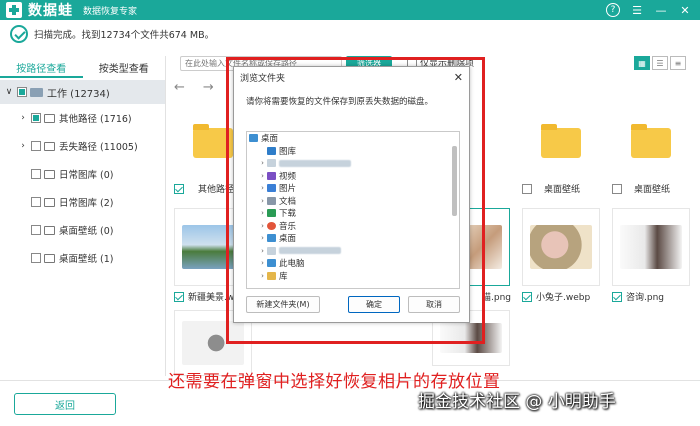 The width and height of the screenshot is (700, 426). I want to click on item-caption: 小兔子.webp, so click(563, 296).